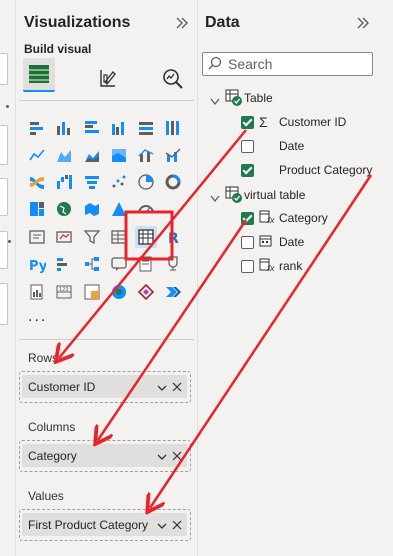 This screenshot has width=393, height=556. Describe the element at coordinates (77, 22) in the screenshot. I see `visualizations-title: Visualizations` at that location.